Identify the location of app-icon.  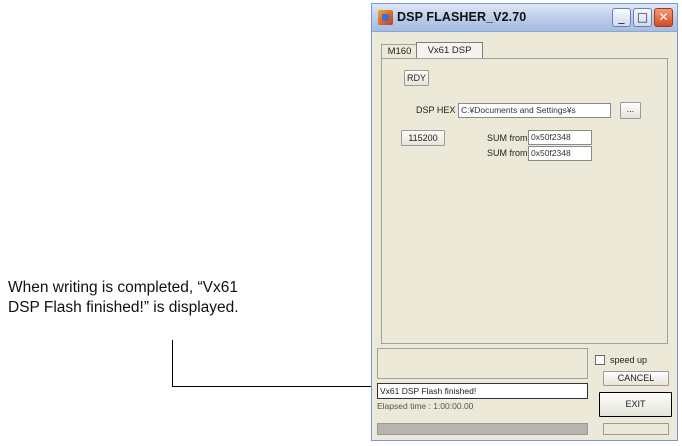
(385, 17).